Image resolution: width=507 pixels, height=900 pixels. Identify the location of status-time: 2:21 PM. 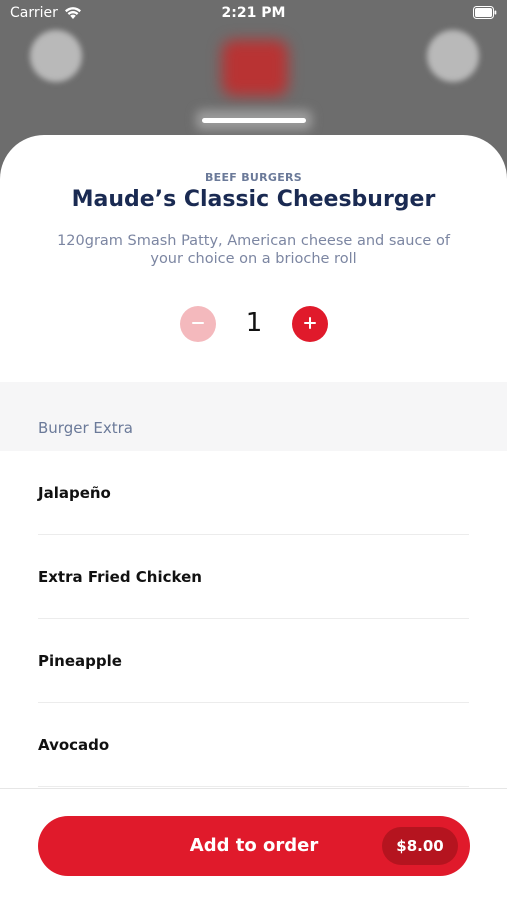
(253, 13).